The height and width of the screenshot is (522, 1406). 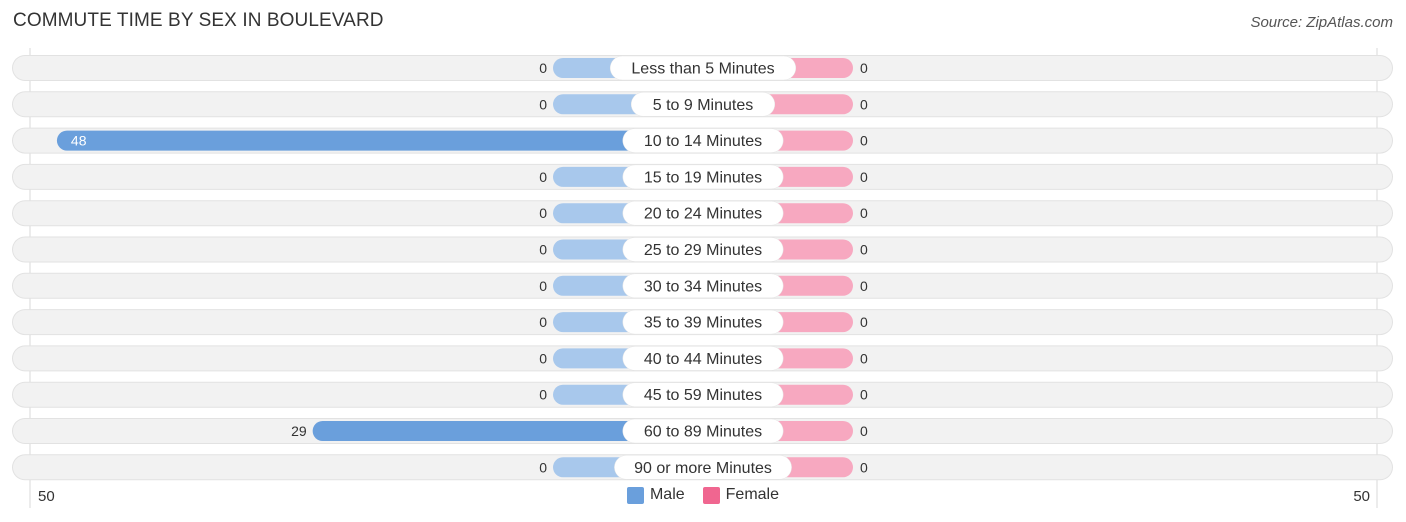 What do you see at coordinates (703, 141) in the screenshot?
I see `category-label: 10 to 14 Minutes` at bounding box center [703, 141].